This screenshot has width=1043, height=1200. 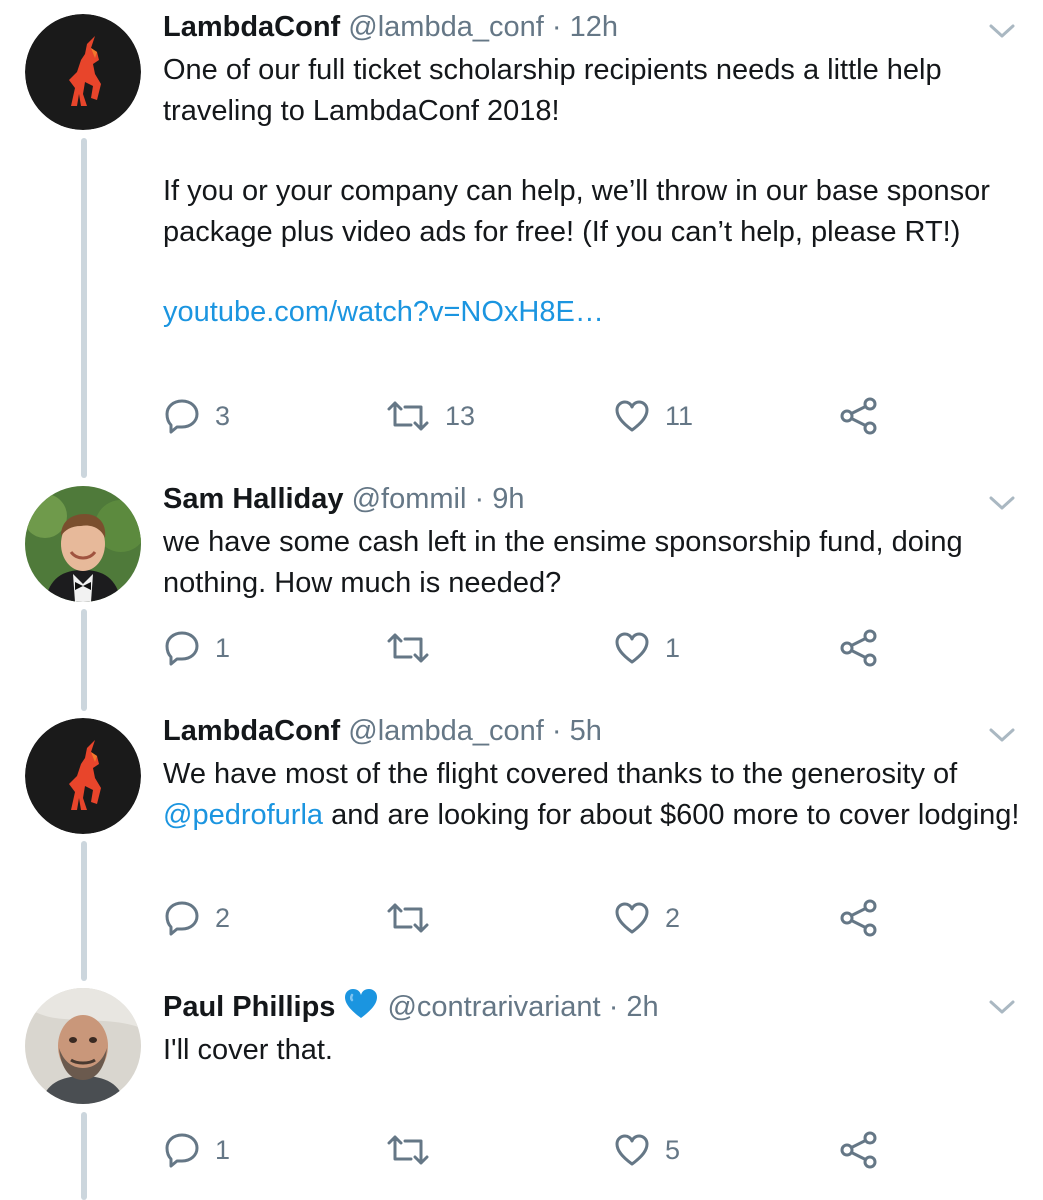 I want to click on author-handle: @fommil, so click(x=409, y=499).